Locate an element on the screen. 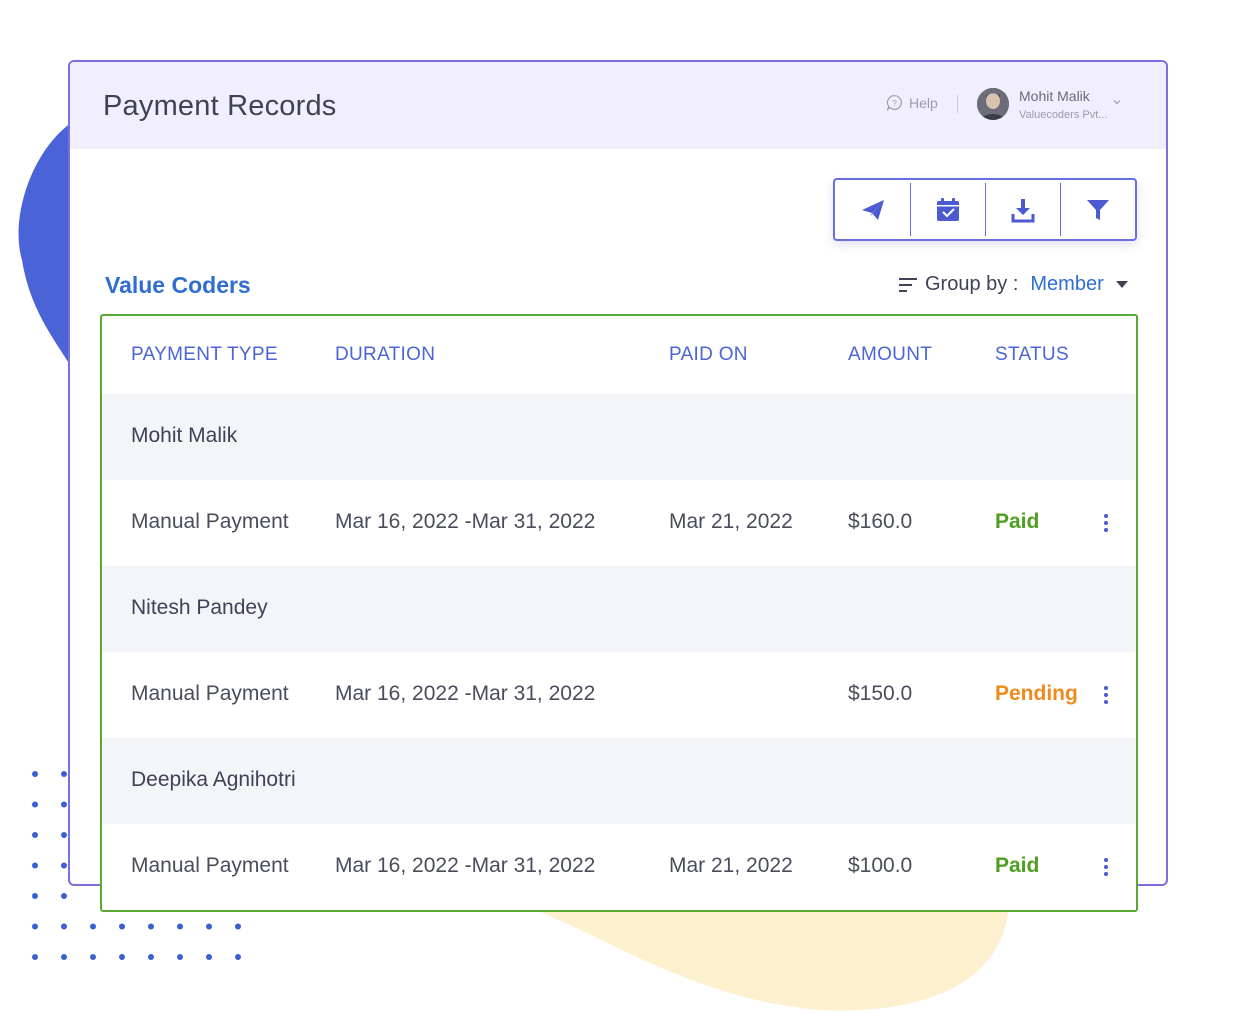 The height and width of the screenshot is (1013, 1236). page-title: Payment Records is located at coordinates (220, 106).